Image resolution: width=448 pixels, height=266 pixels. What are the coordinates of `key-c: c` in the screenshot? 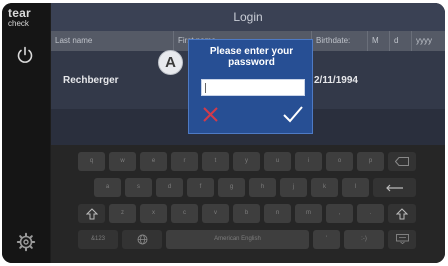 It's located at (184, 213).